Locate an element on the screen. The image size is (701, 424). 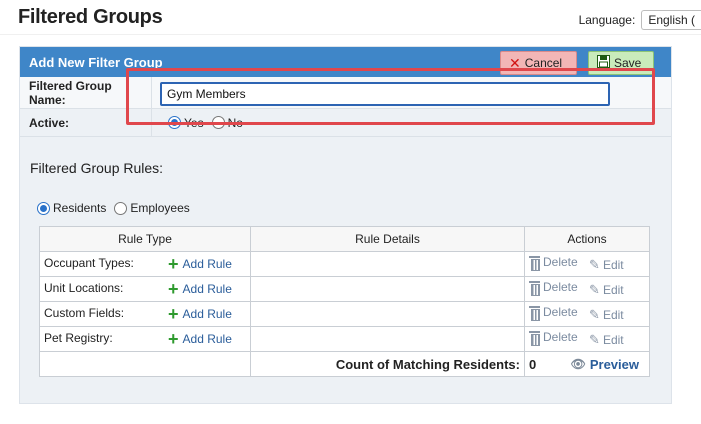
rule-type-label: Occupant Types: is located at coordinates (89, 263).